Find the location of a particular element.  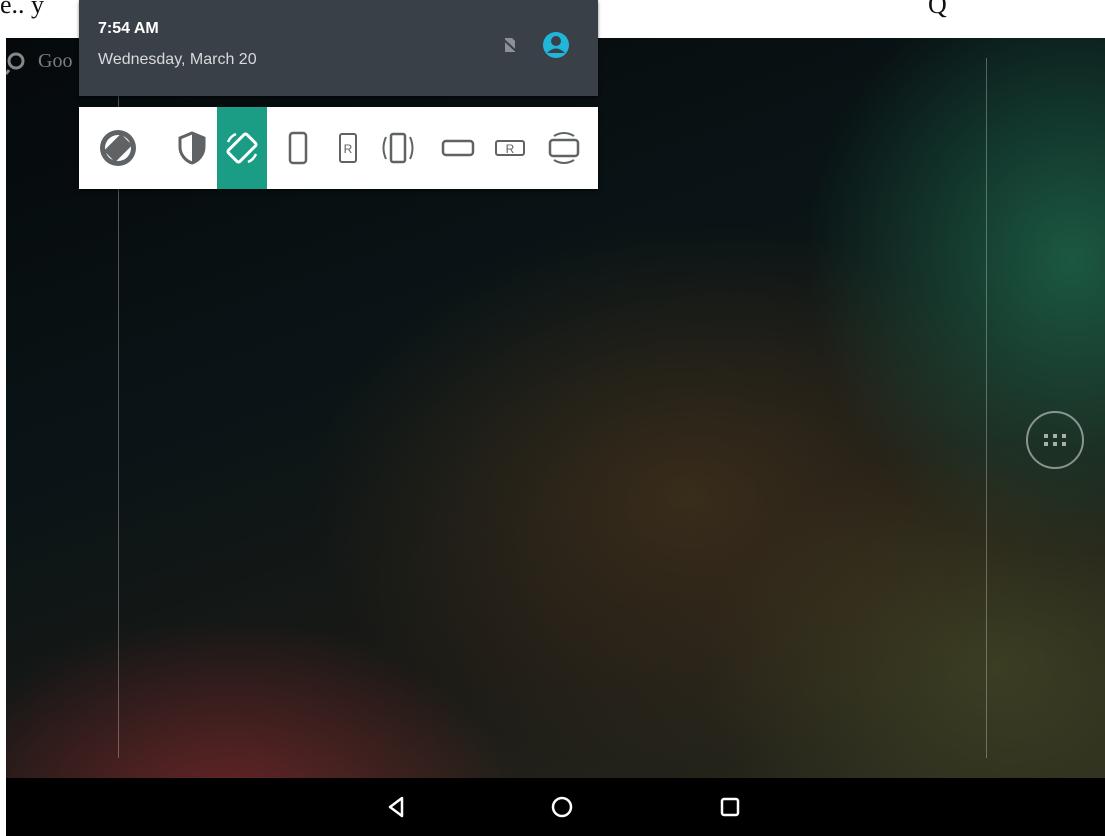

reverse-landscape-icon: R is located at coordinates (510, 148).